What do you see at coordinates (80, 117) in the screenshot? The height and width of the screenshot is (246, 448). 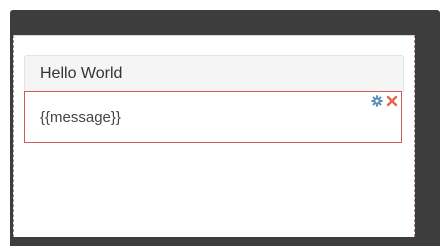 I see `widget-body-text: {{message}}` at bounding box center [80, 117].